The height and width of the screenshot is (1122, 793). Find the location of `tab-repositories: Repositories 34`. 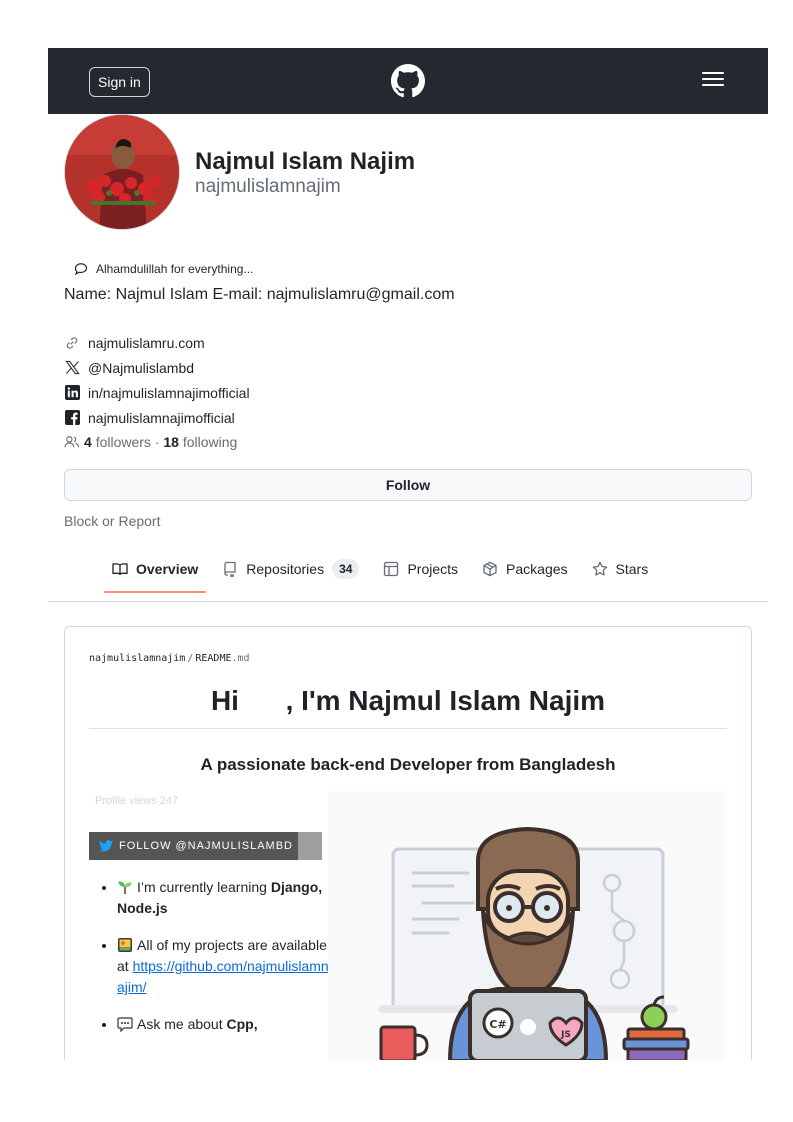

tab-repositories: Repositories 34 is located at coordinates (290, 569).